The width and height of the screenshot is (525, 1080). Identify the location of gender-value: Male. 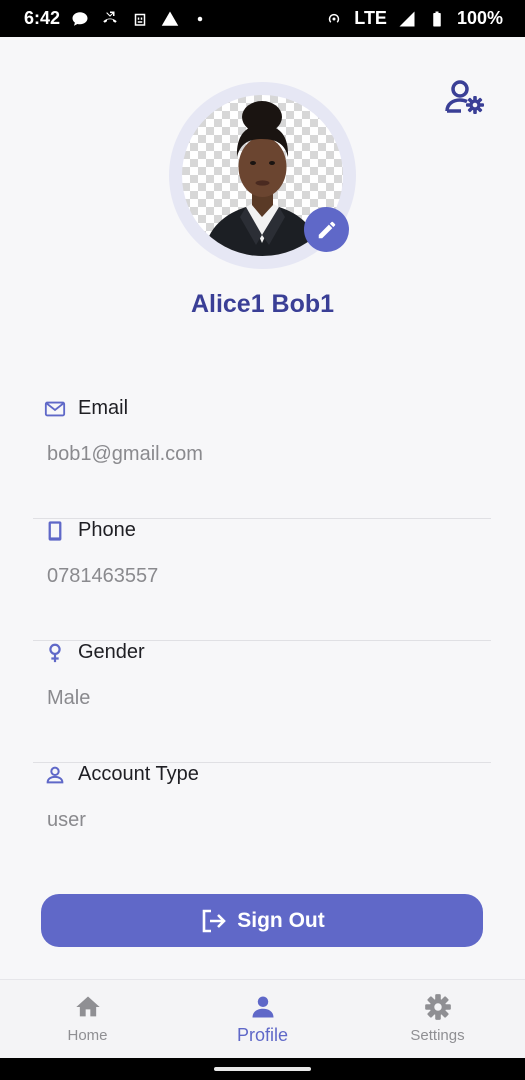
(69, 698).